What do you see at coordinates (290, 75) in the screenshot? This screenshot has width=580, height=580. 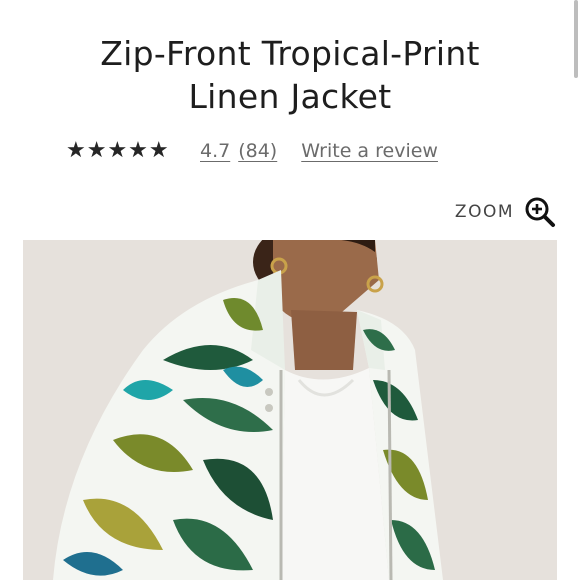 I see `product-title: Zip-Front Tropical-Print Linen Jacket` at bounding box center [290, 75].